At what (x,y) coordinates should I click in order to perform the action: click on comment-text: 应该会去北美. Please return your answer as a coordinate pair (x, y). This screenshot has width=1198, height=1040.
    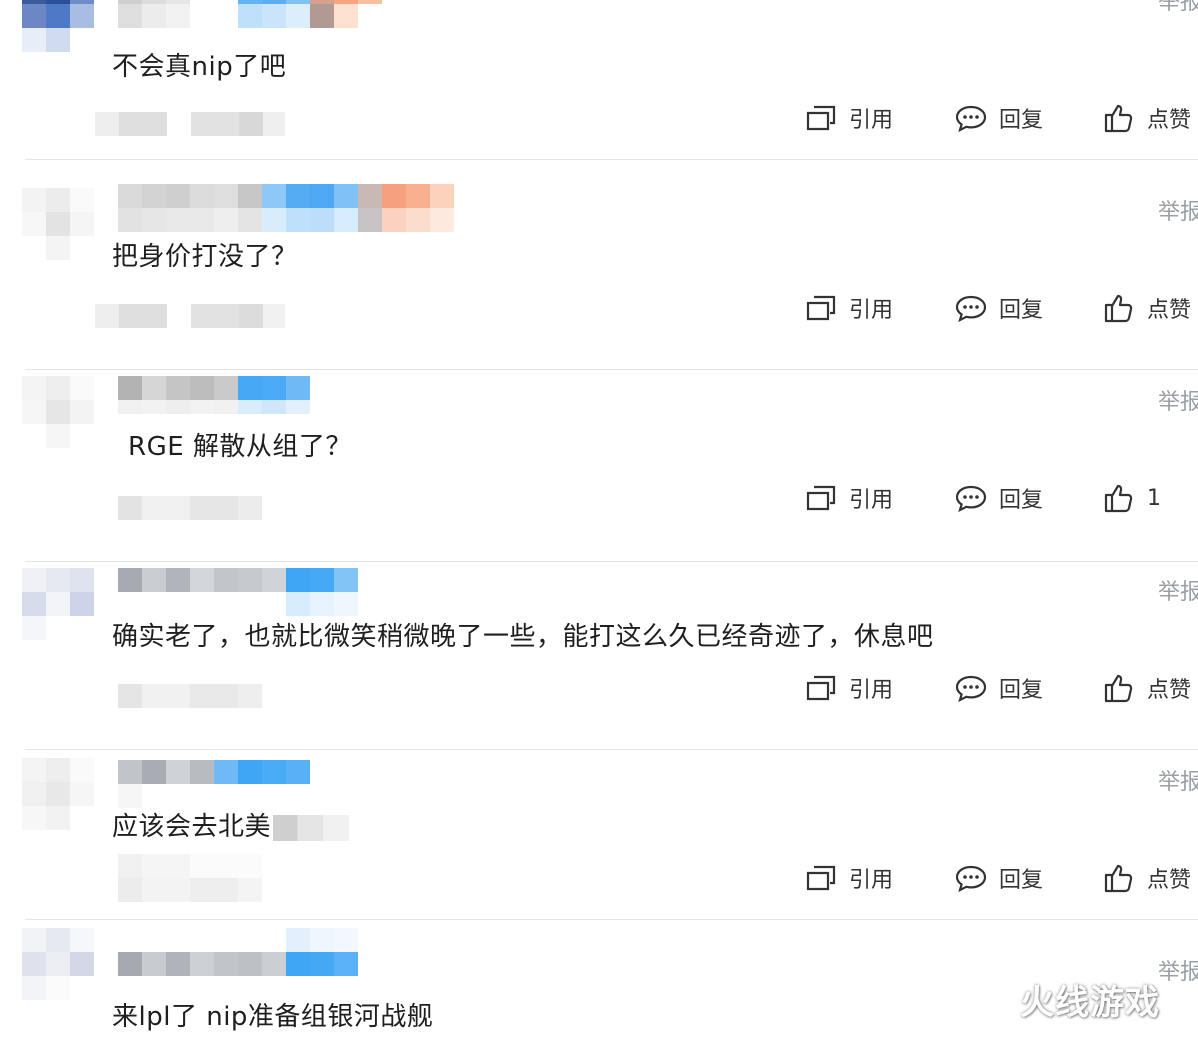
    Looking at the image, I should click on (231, 824).